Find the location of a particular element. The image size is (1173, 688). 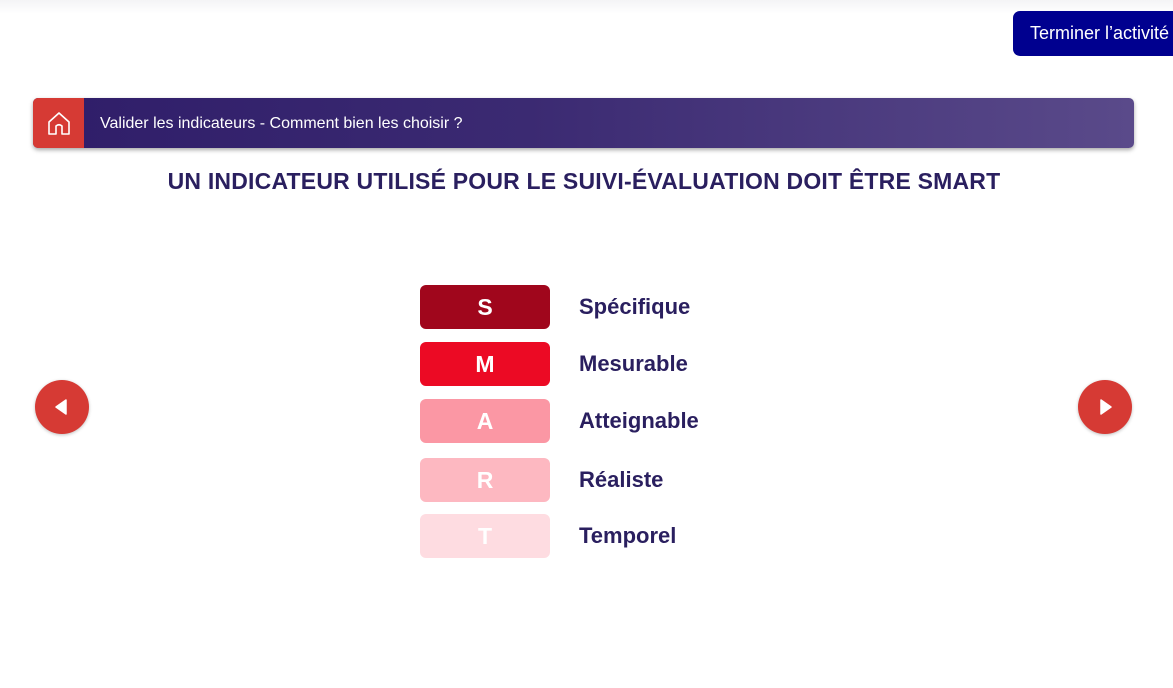

smart-letter-r: R is located at coordinates (485, 480).